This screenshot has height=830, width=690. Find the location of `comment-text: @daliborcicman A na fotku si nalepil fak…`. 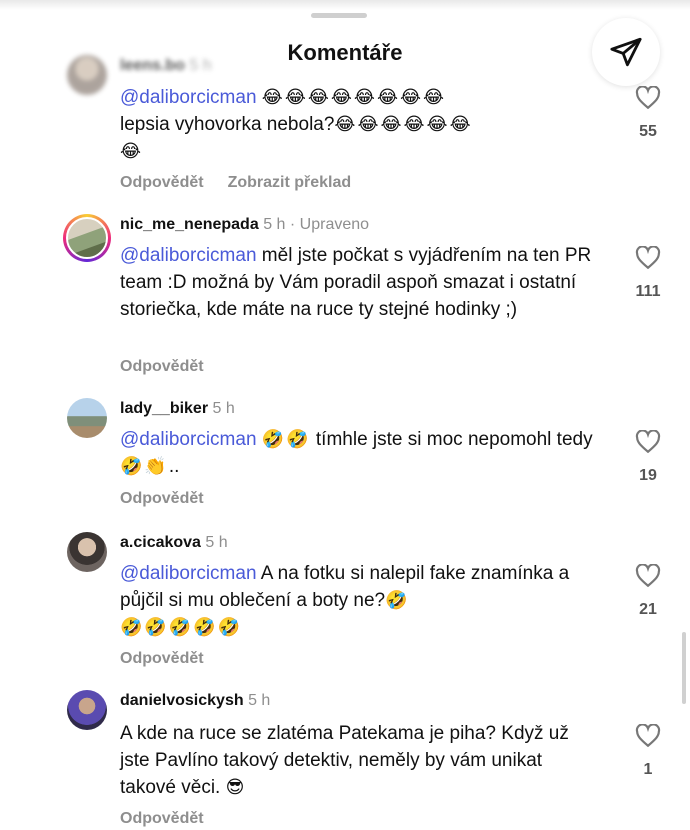

comment-text: @daliborcicman A na fotku si nalepil fak… is located at coordinates (345, 600).